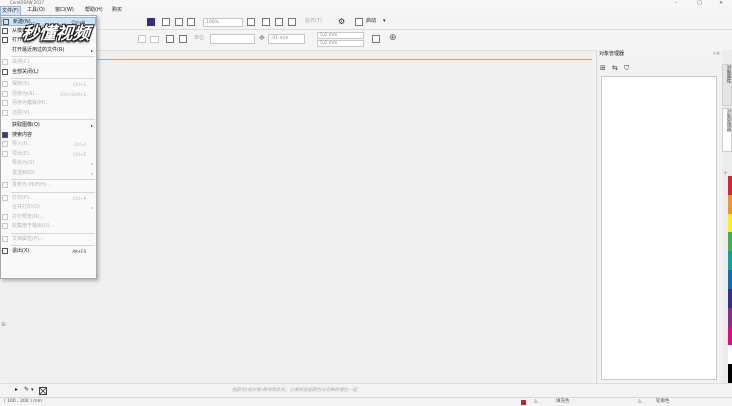 The image size is (732, 406). What do you see at coordinates (21, 251) in the screenshot?
I see `file-menu-item-label: 退出(X)` at bounding box center [21, 251].